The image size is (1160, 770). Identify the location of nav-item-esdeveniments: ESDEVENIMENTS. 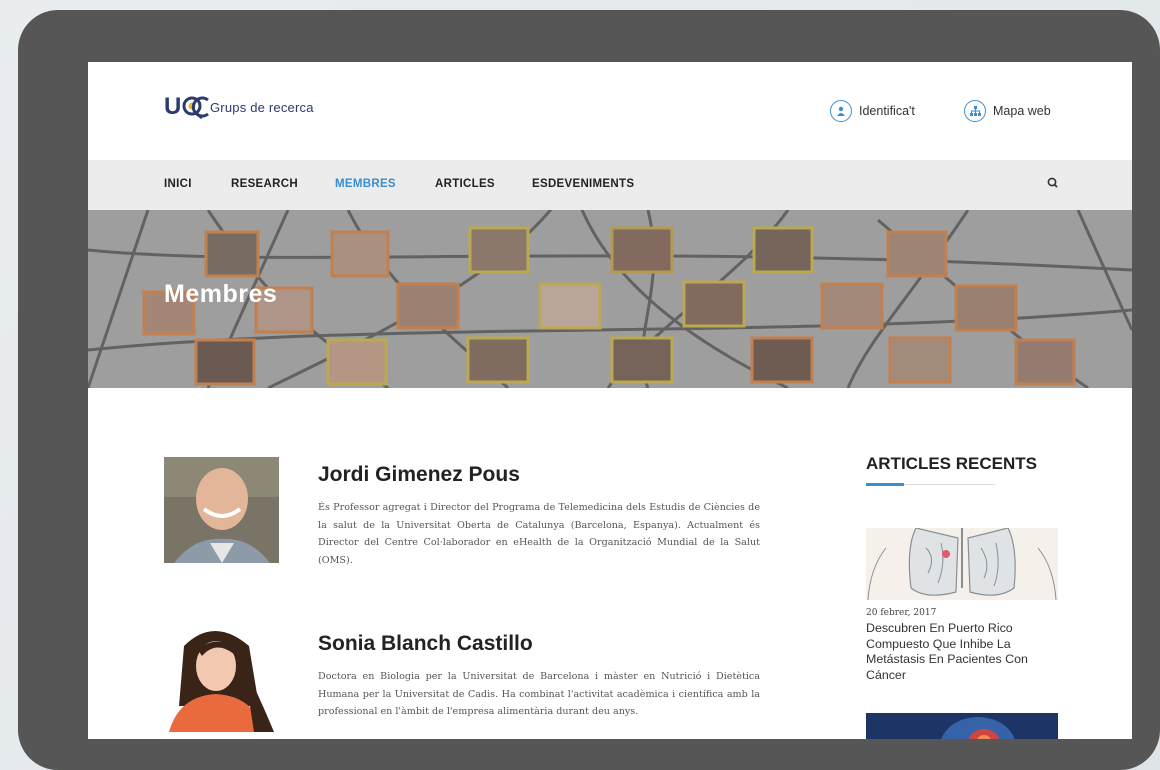
(583, 184).